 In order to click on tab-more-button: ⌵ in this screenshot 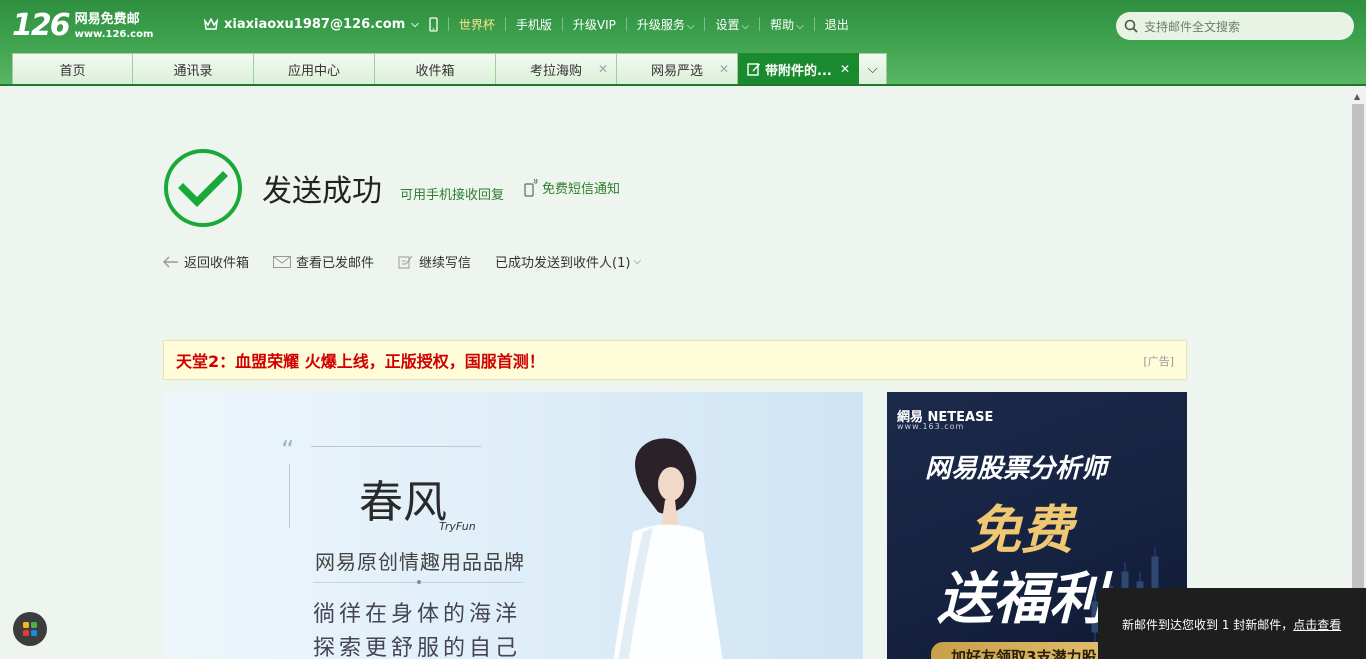, I will do `click(873, 68)`.